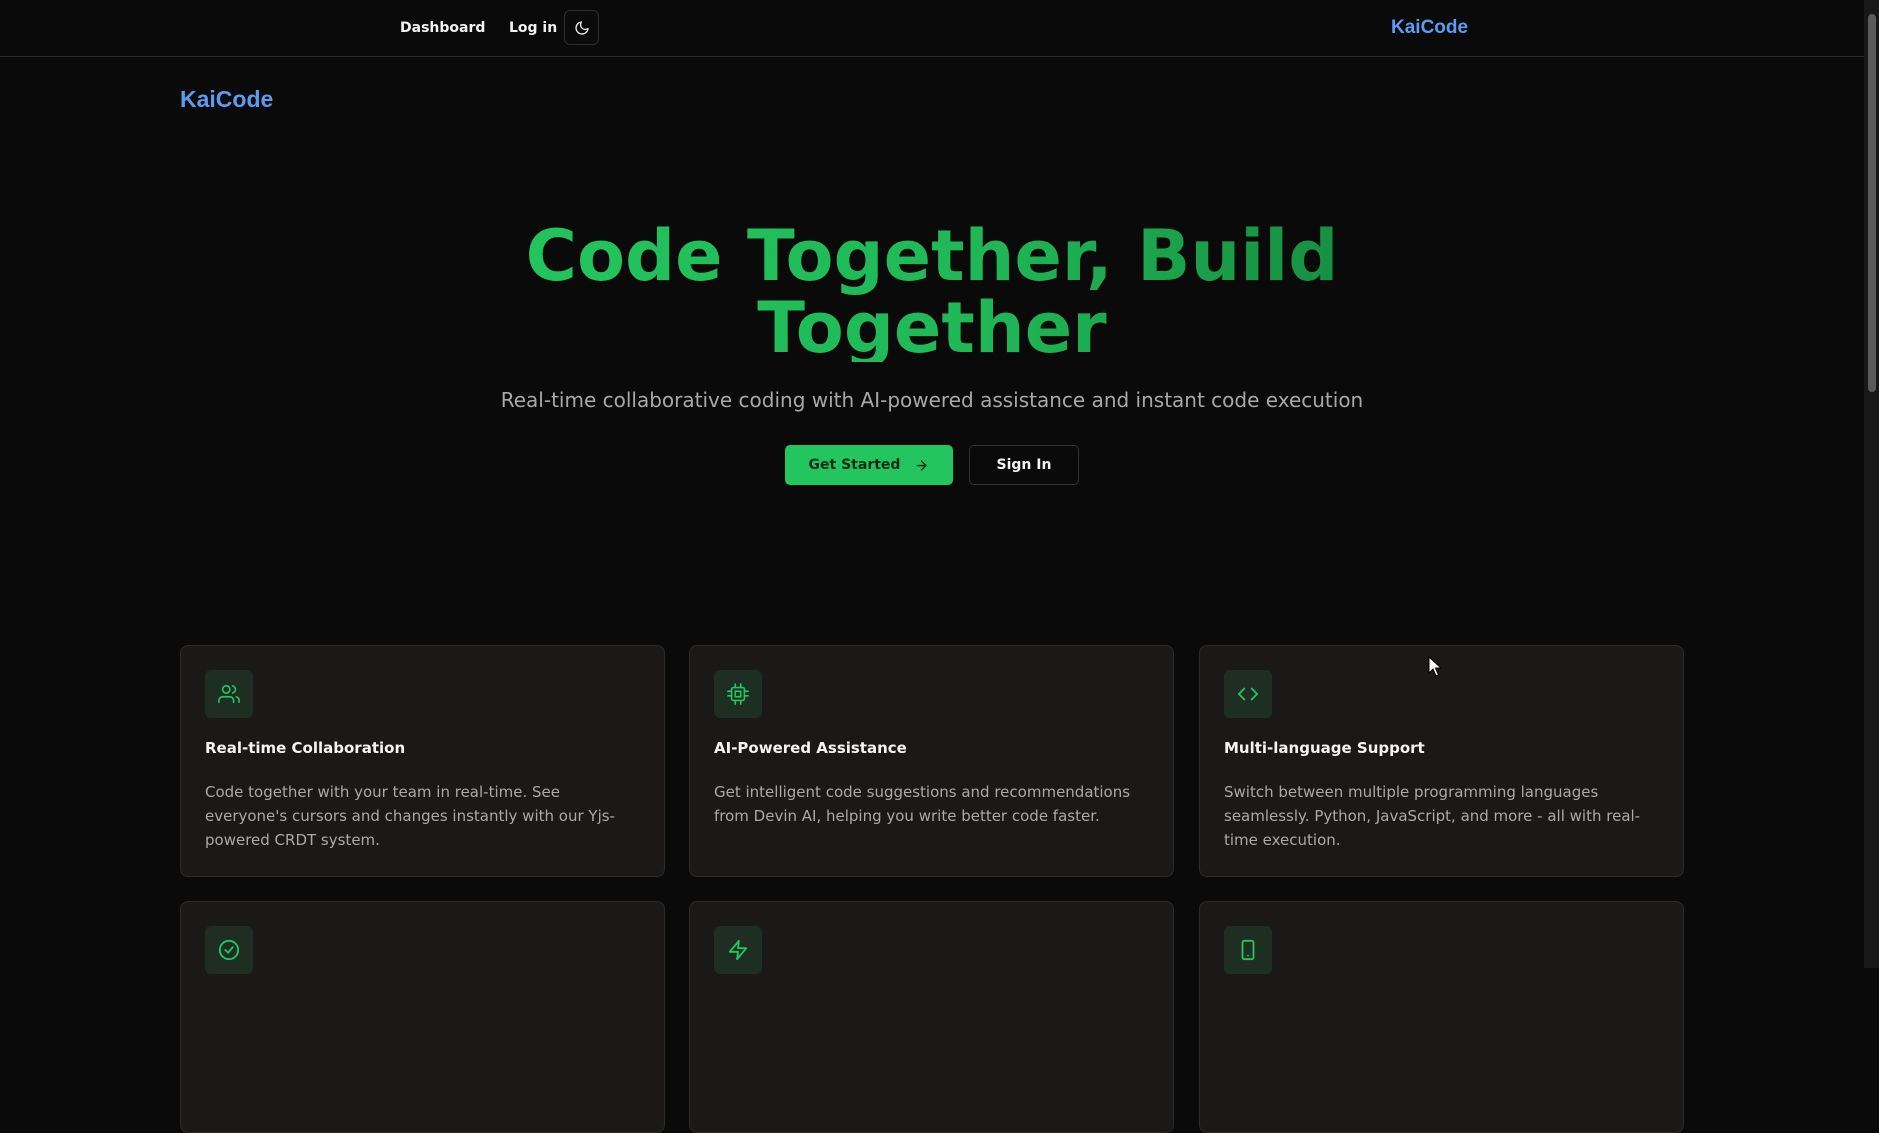 The image size is (1879, 1133). Describe the element at coordinates (810, 748) in the screenshot. I see `feature-title: AI-Powered Assistance` at that location.